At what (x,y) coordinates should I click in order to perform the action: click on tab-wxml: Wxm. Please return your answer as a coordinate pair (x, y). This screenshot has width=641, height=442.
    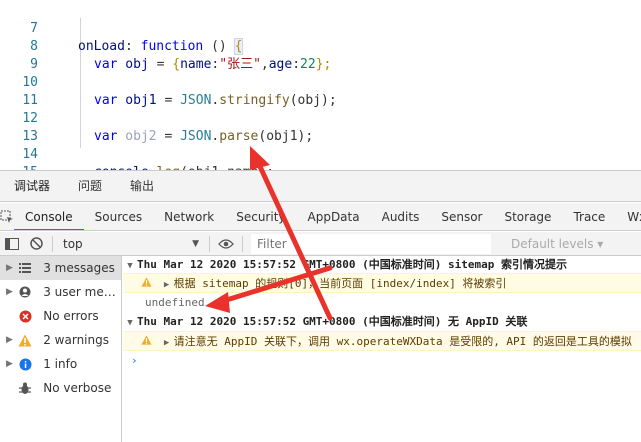
    Looking at the image, I should click on (628, 216).